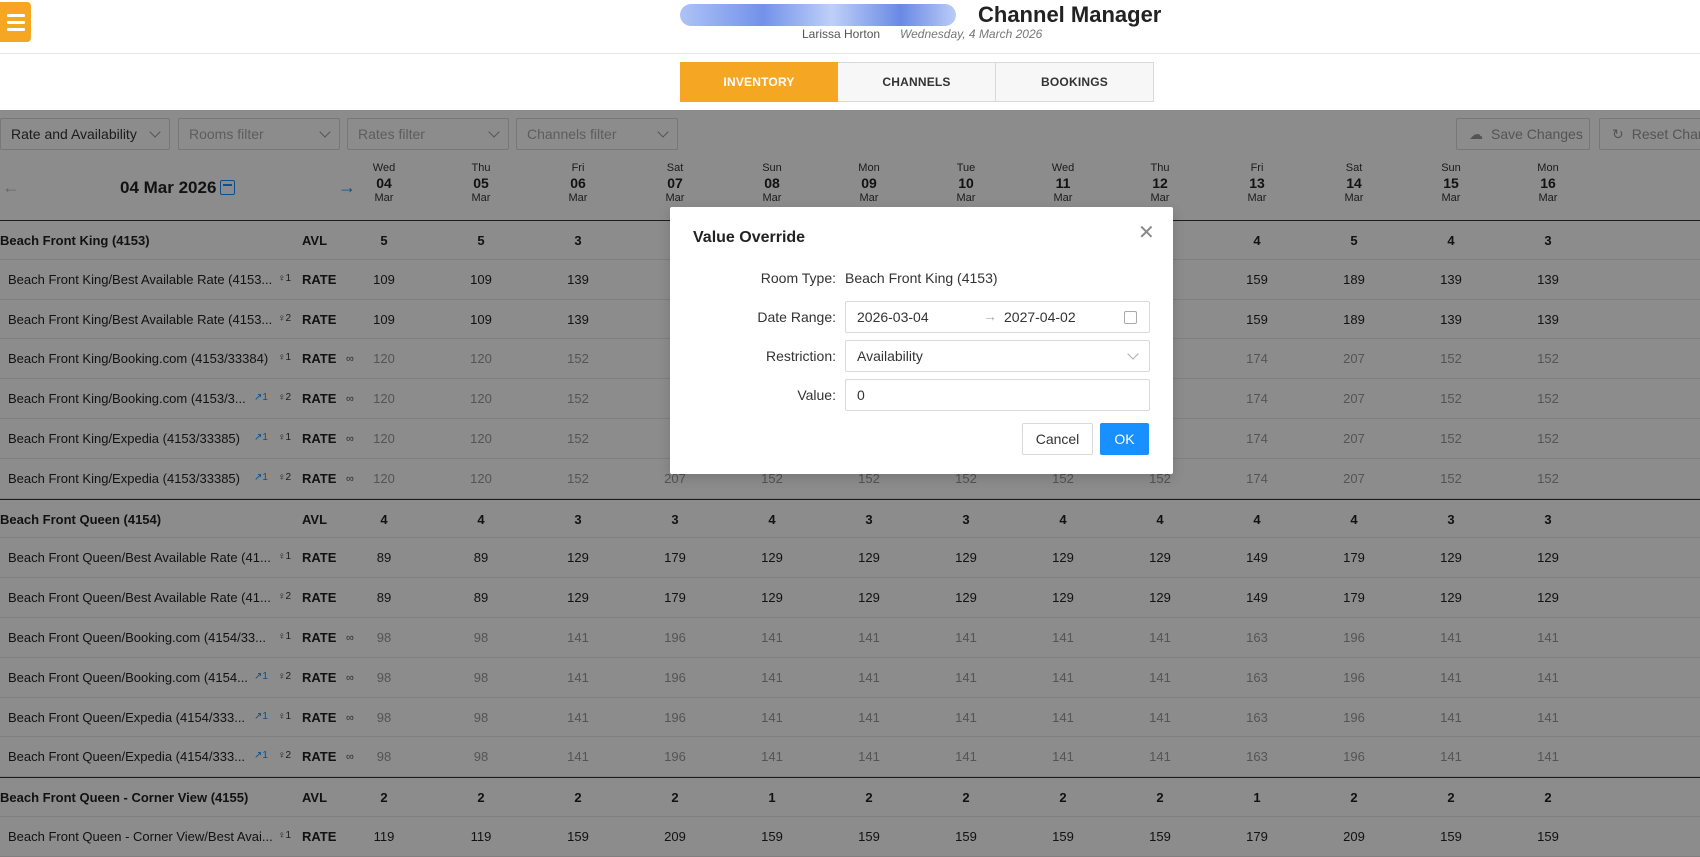  What do you see at coordinates (15, 22) in the screenshot?
I see `hamburger-menu-button` at bounding box center [15, 22].